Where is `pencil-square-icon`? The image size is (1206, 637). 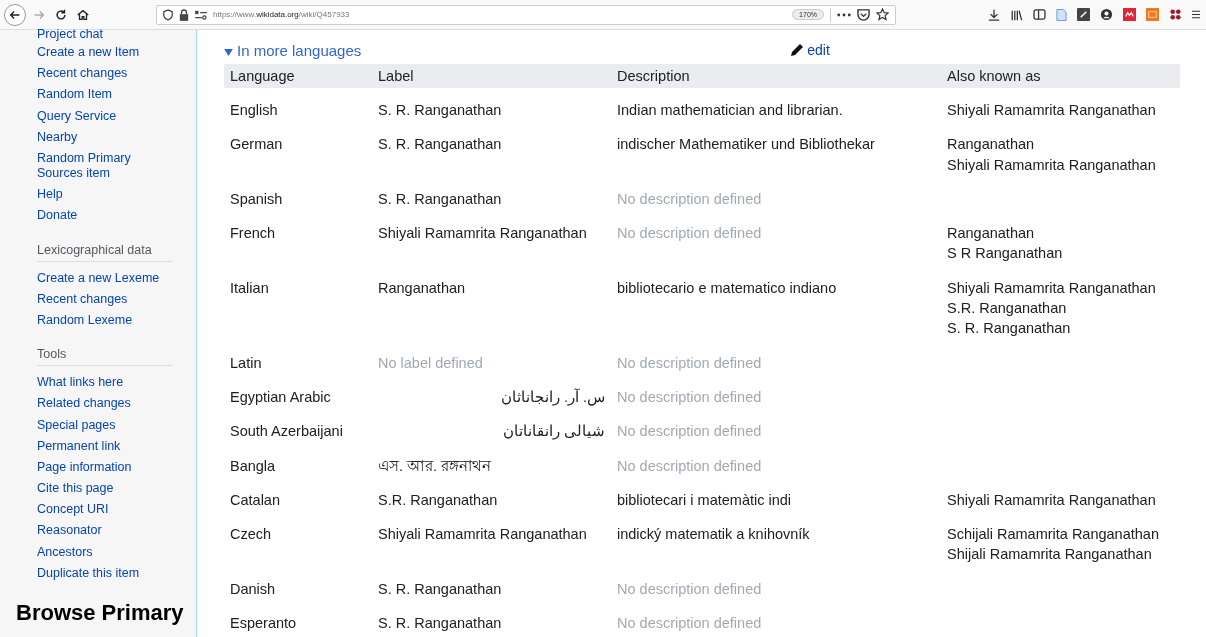
pencil-square-icon is located at coordinates (1083, 14).